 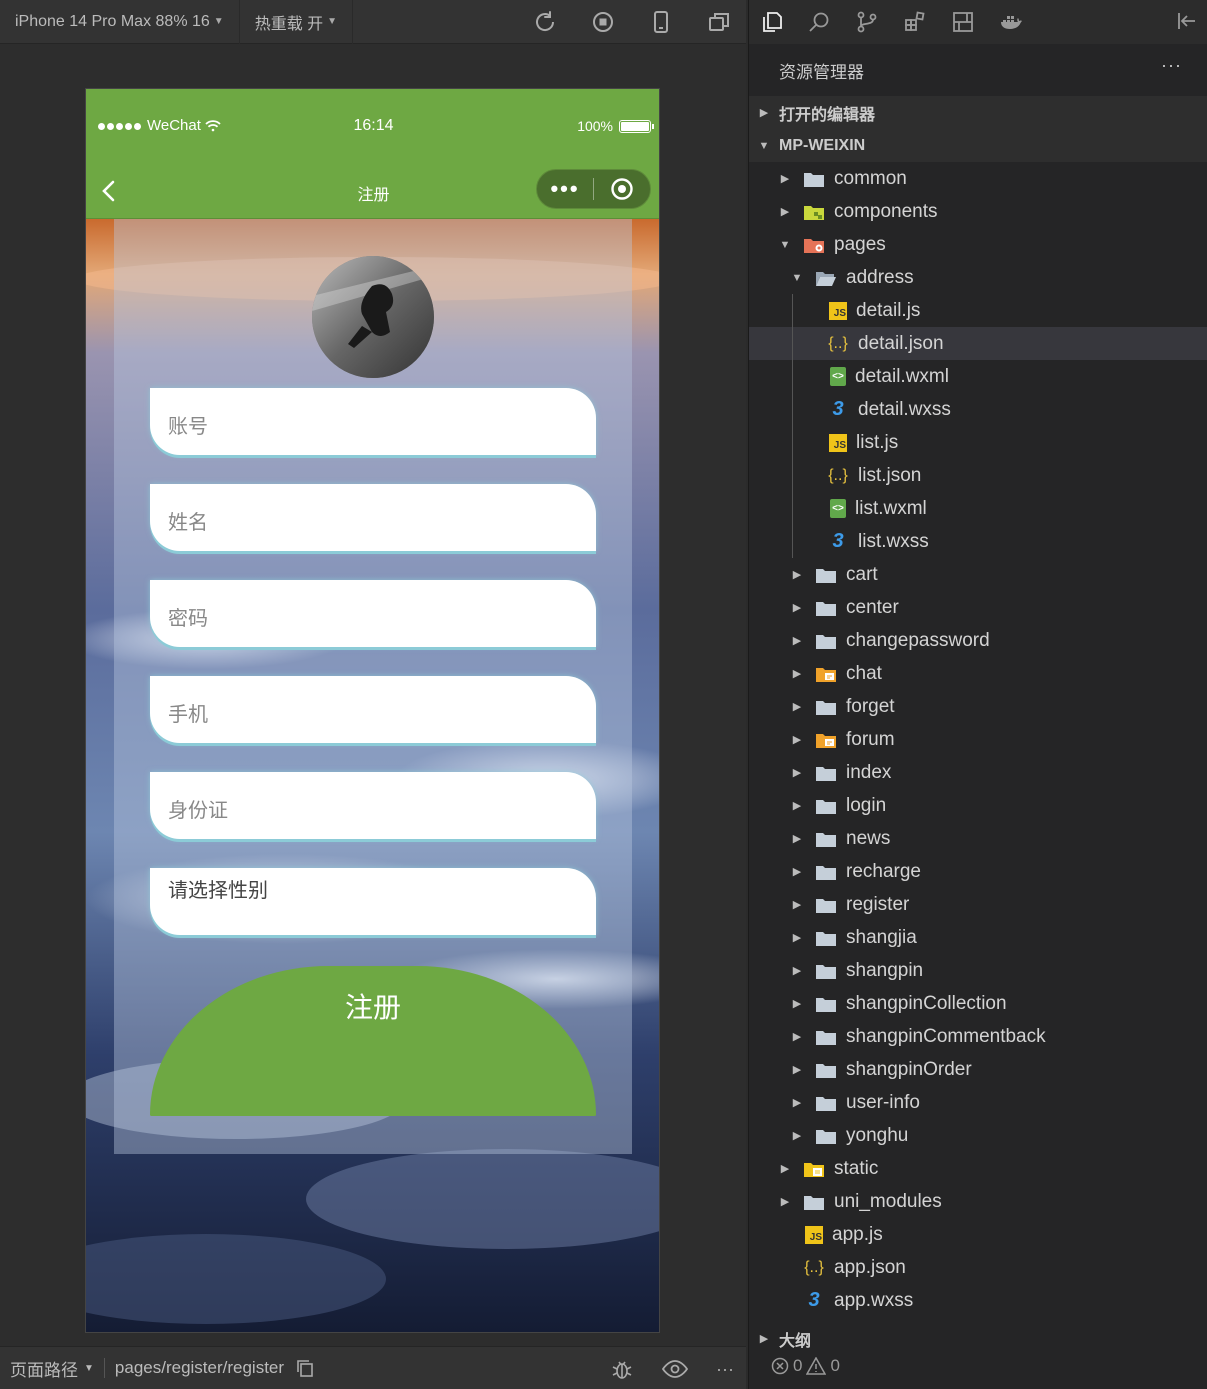 I want to click on tree-folder-user-info: ▶ user-info, so click(x=978, y=1102).